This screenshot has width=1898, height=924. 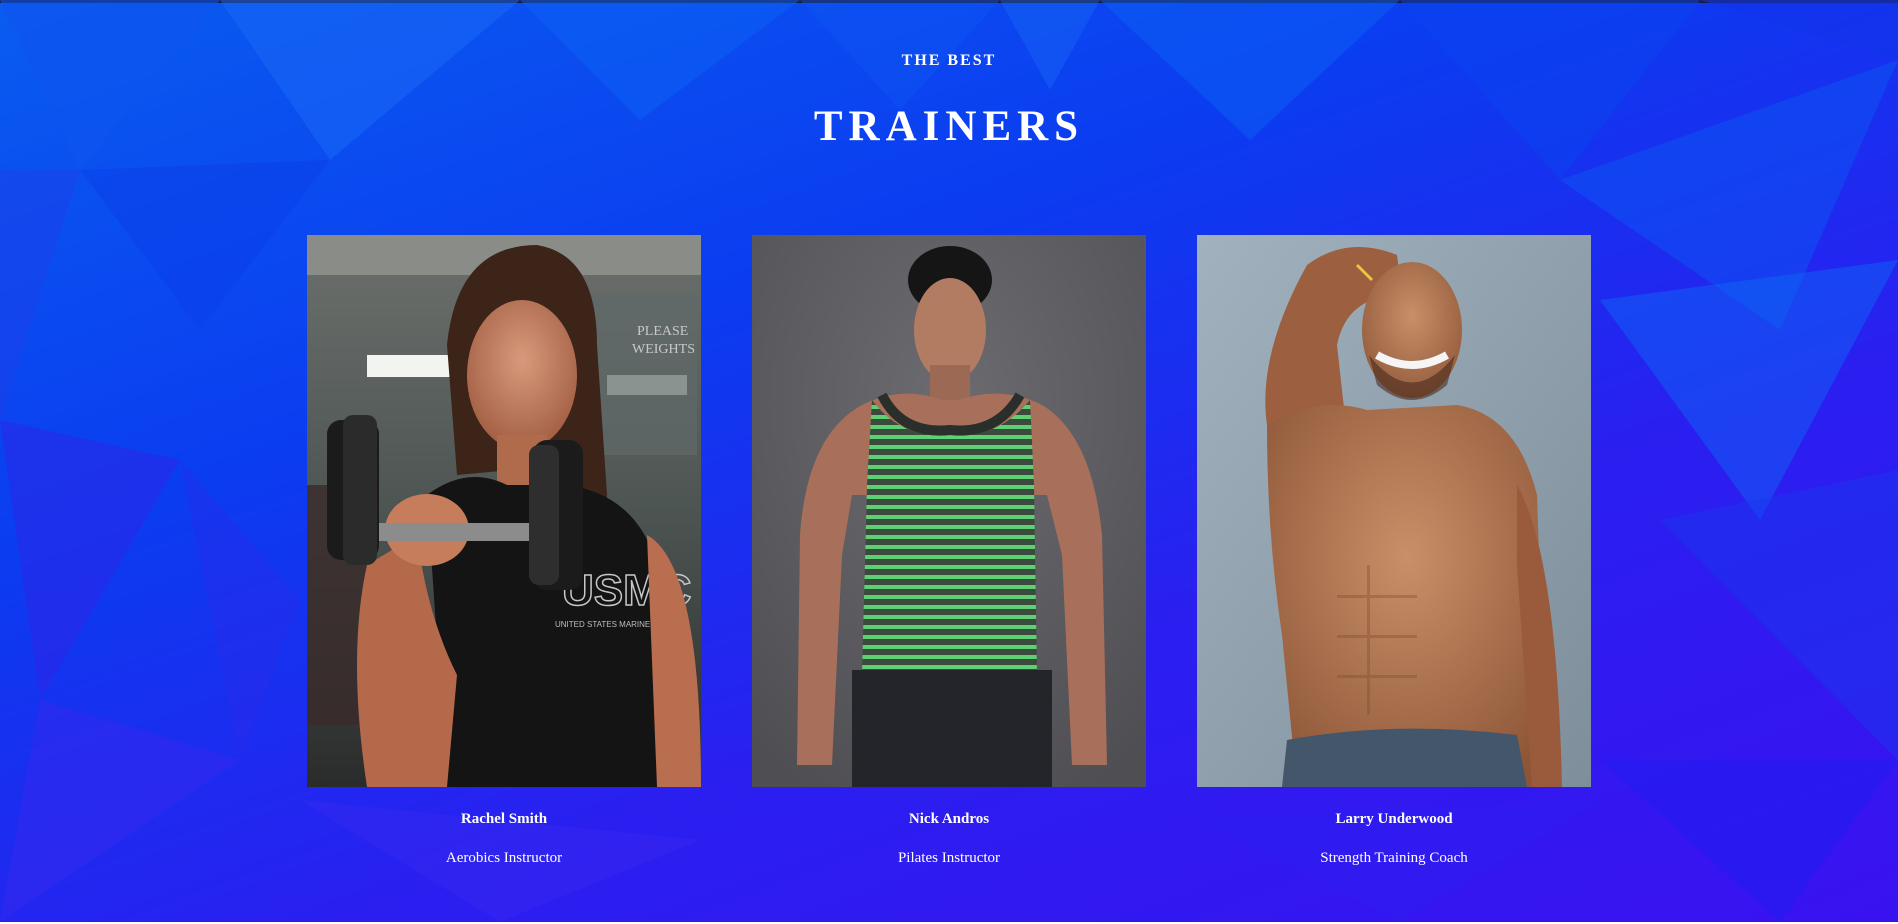 I want to click on trainer-card: Nick Andros Pilates Instructor, so click(x=949, y=552).